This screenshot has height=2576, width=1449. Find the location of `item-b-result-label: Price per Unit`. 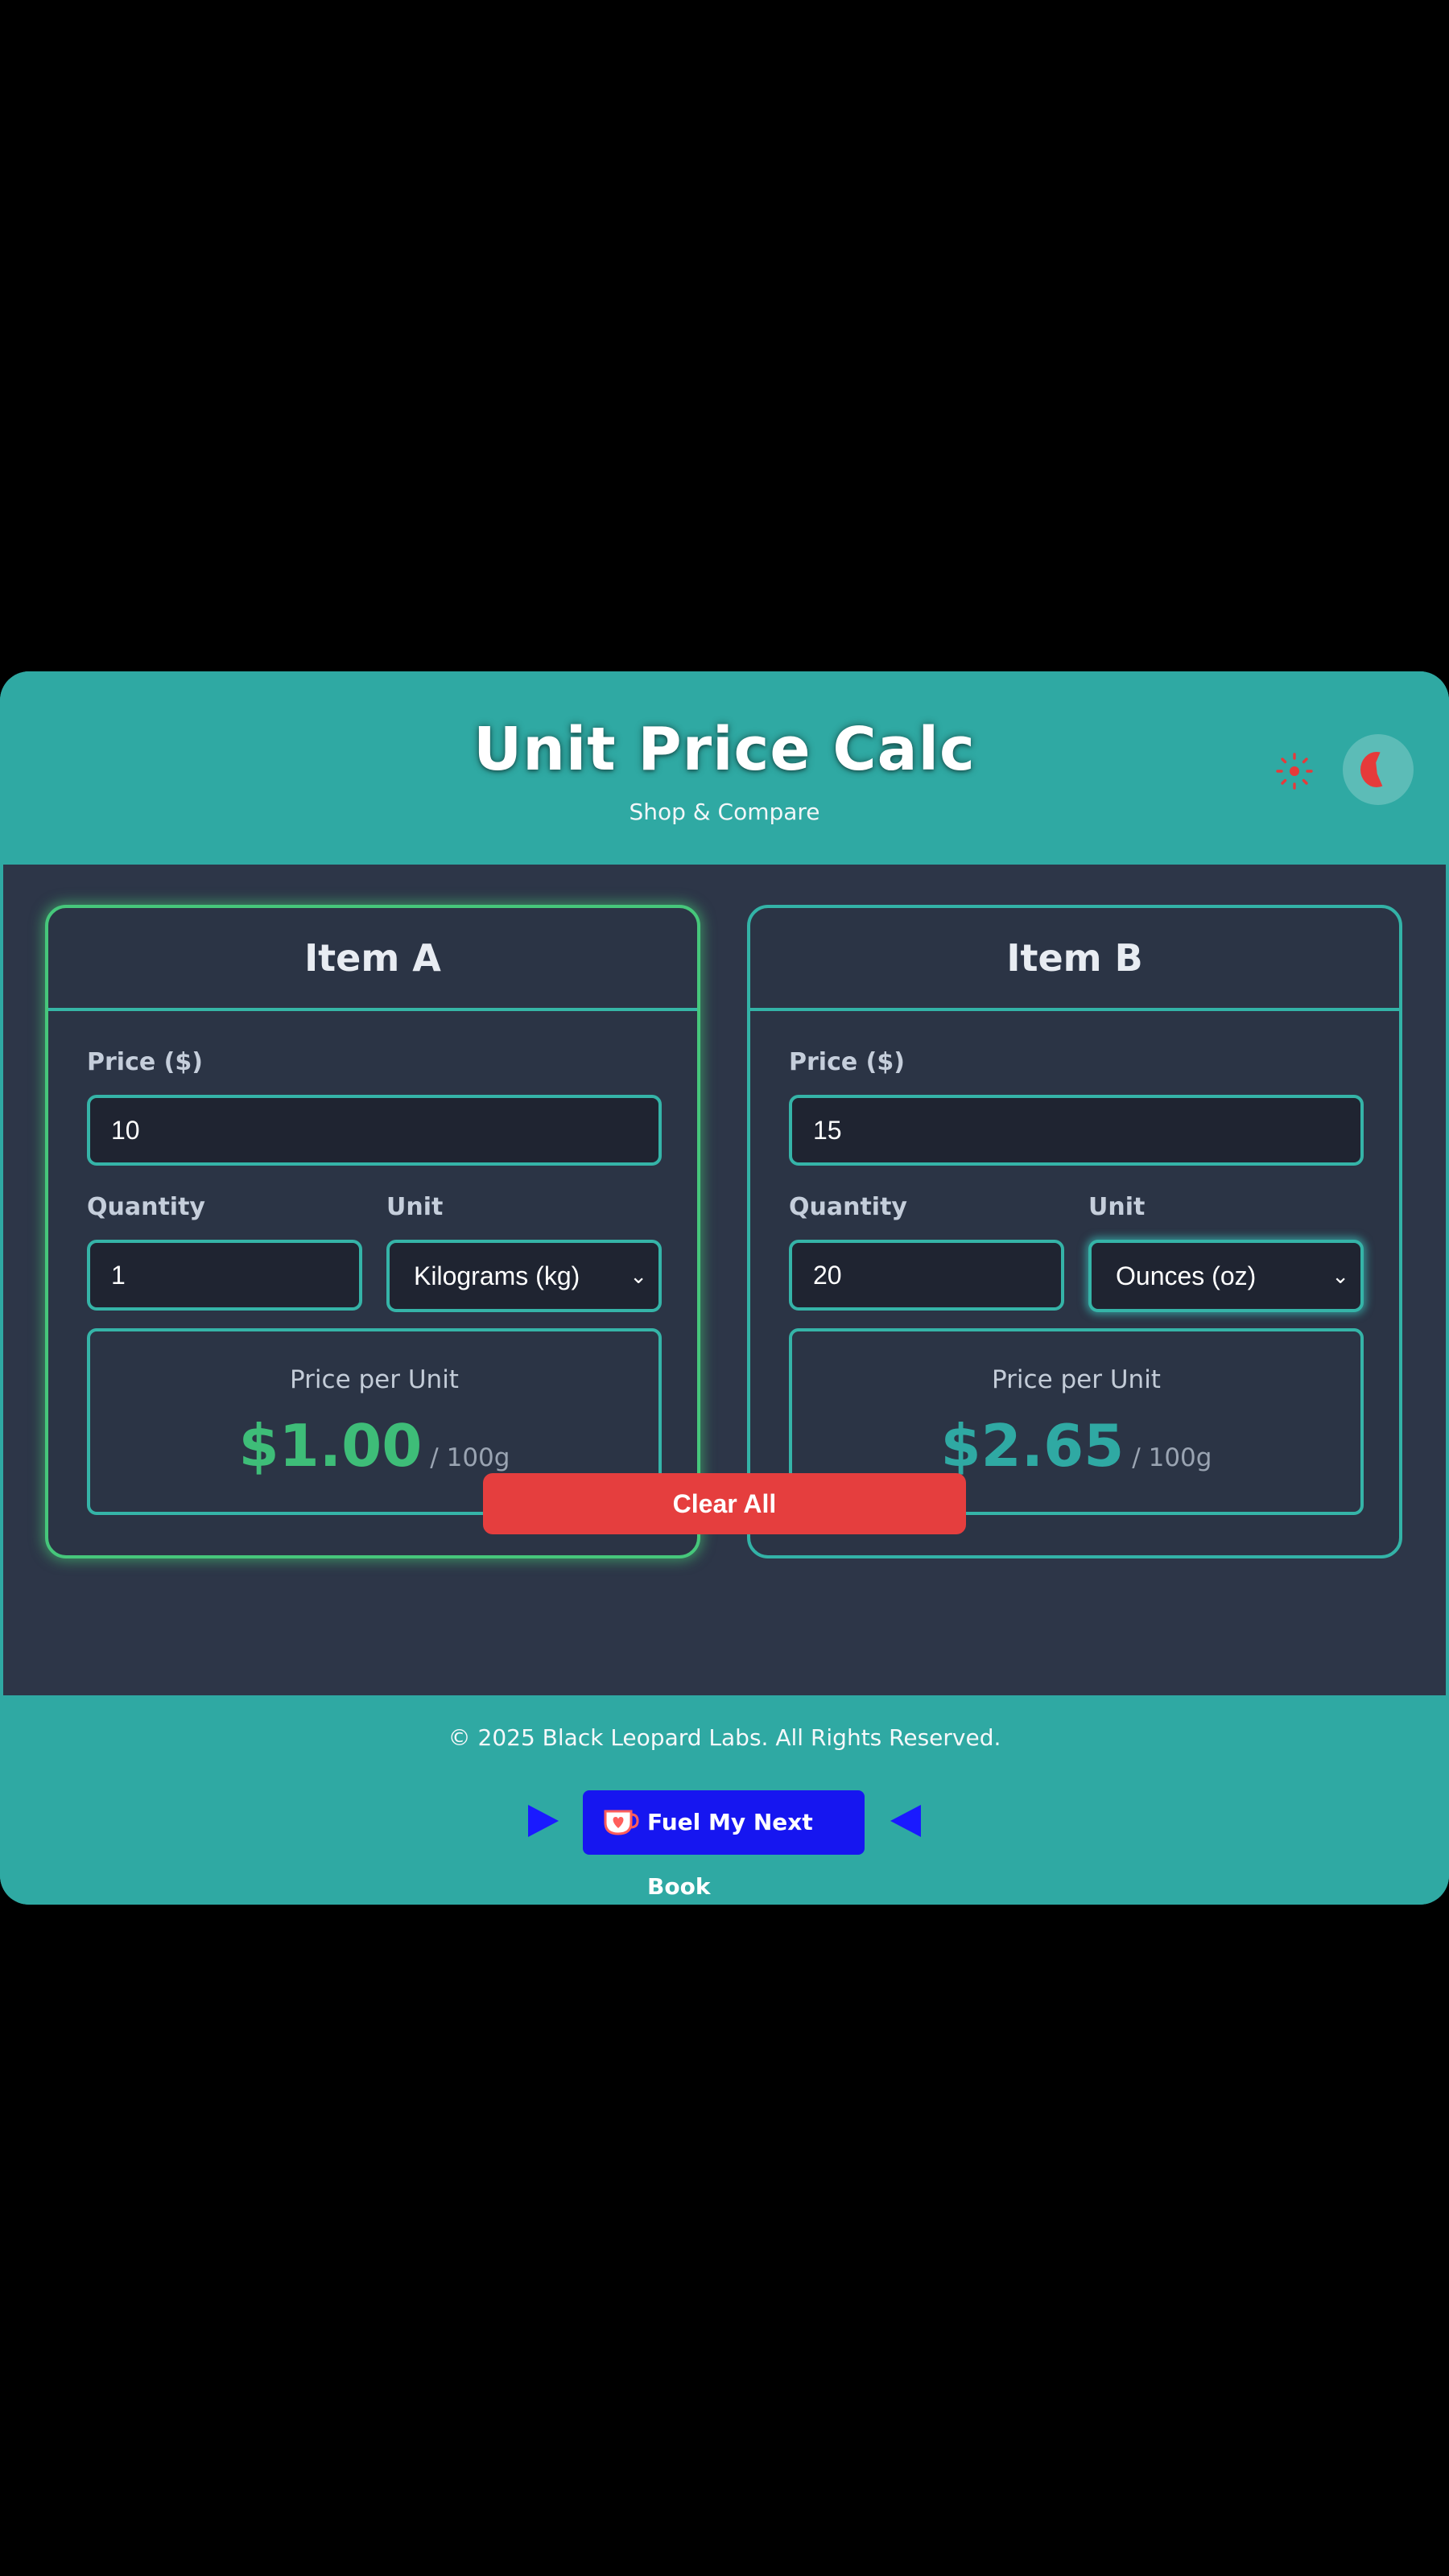

item-b-result-label: Price per Unit is located at coordinates (1076, 1379).